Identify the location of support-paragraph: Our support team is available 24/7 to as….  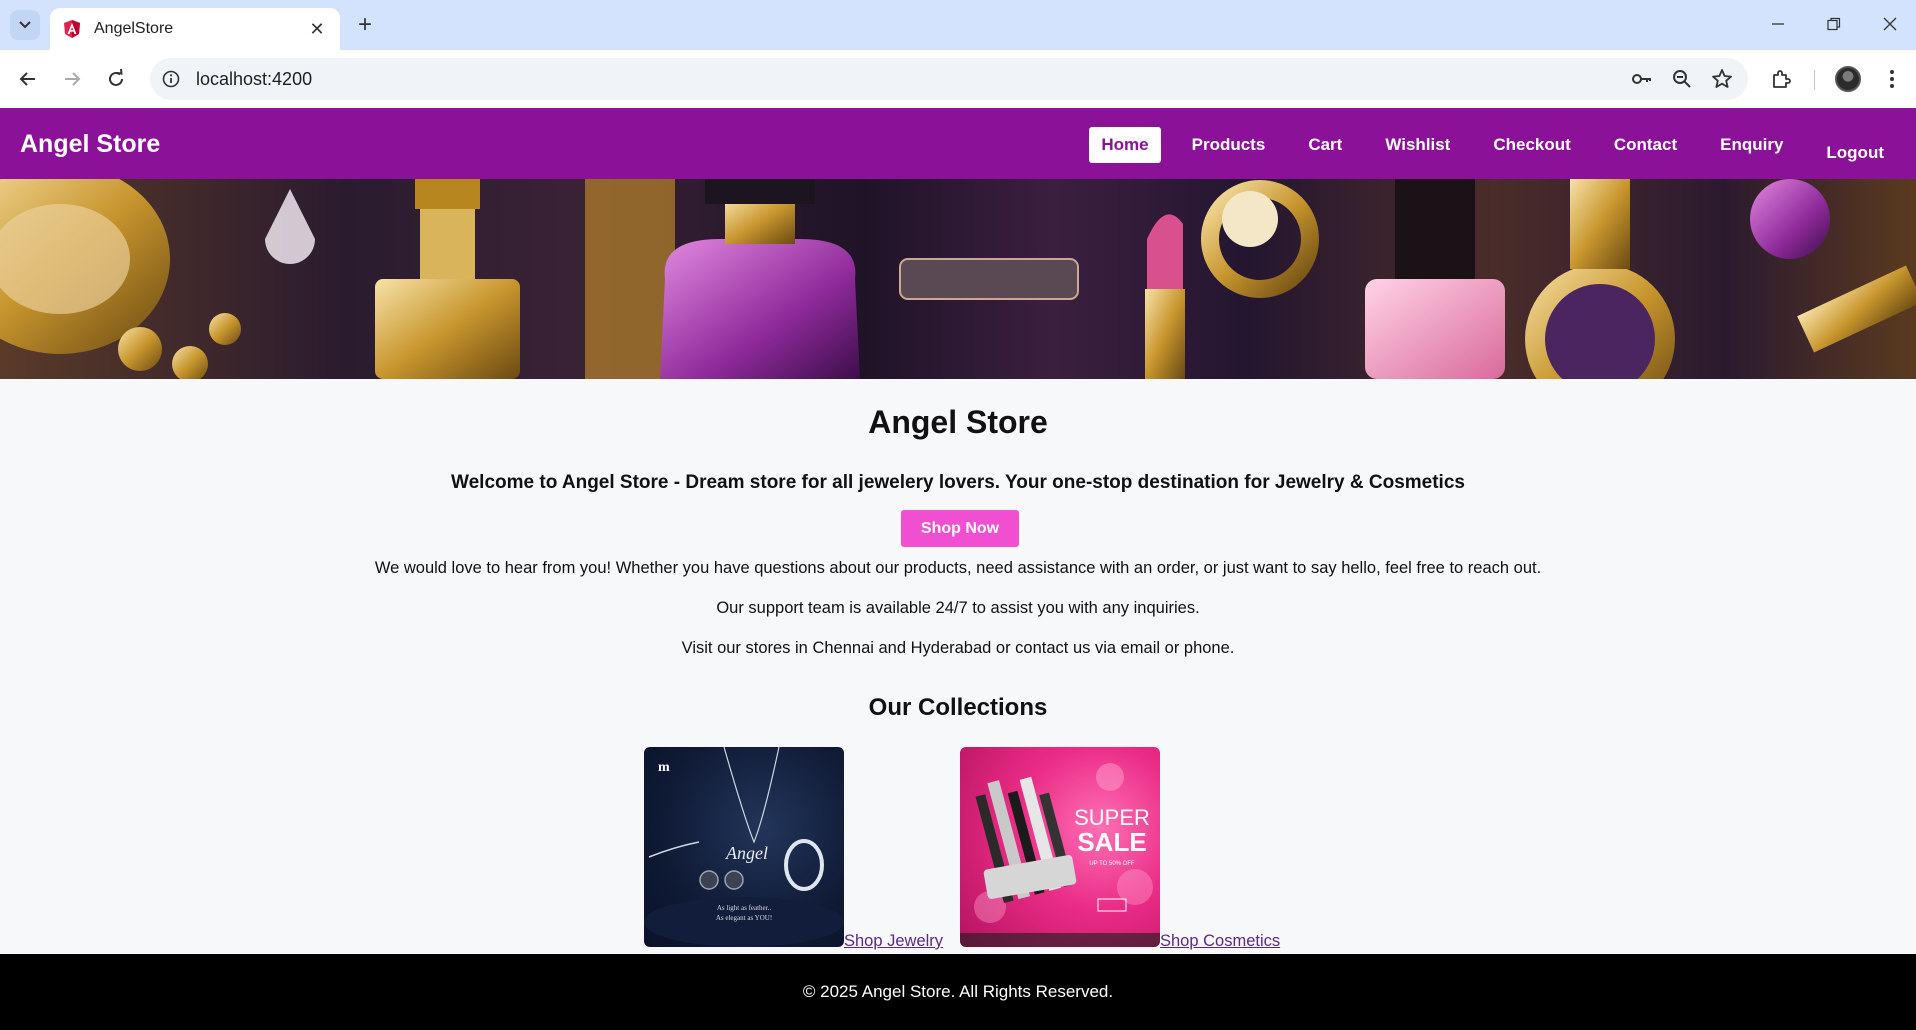
(958, 608).